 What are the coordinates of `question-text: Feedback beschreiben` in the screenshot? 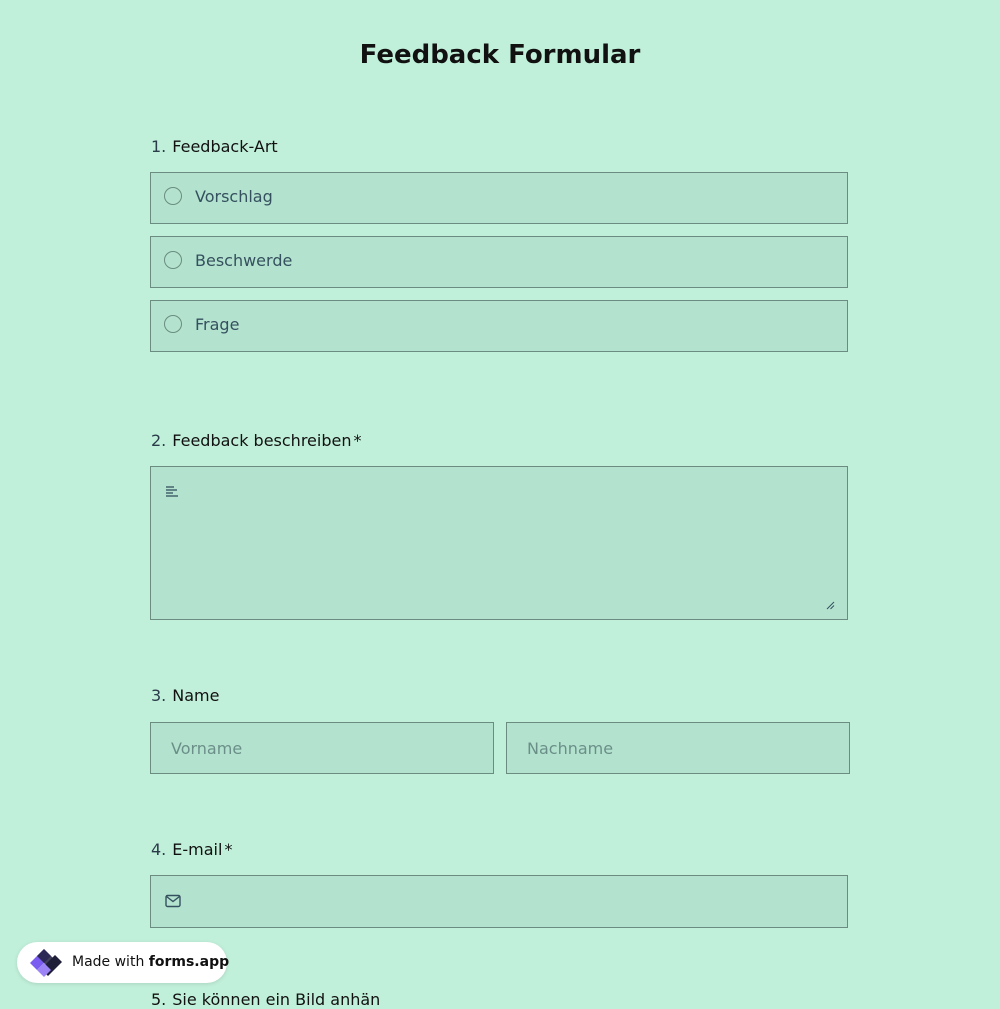 It's located at (262, 440).